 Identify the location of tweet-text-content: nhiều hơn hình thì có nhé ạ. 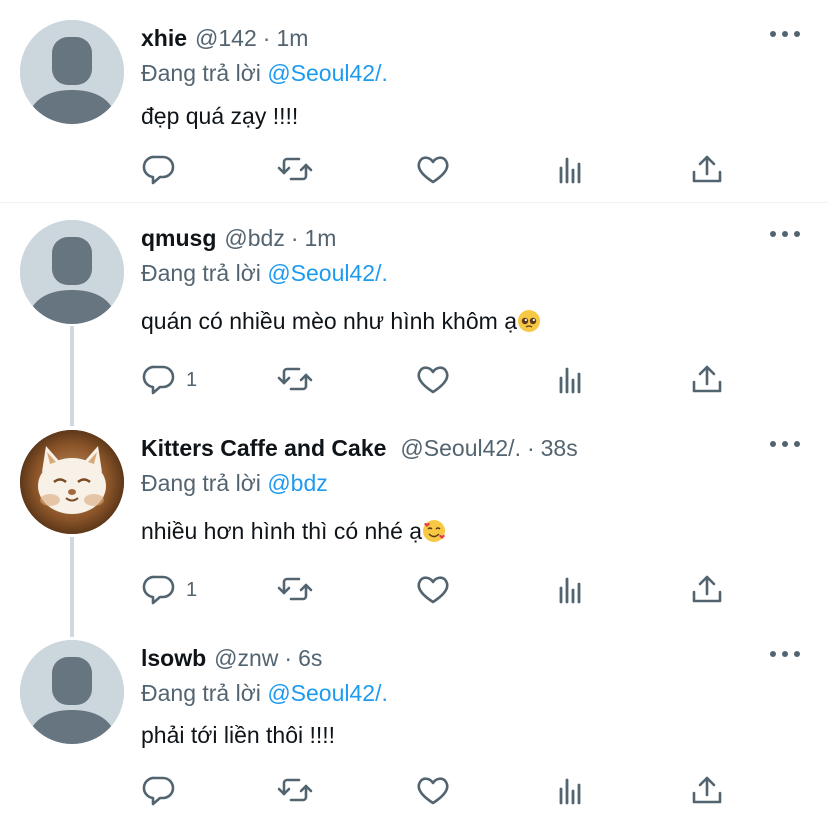
(282, 531).